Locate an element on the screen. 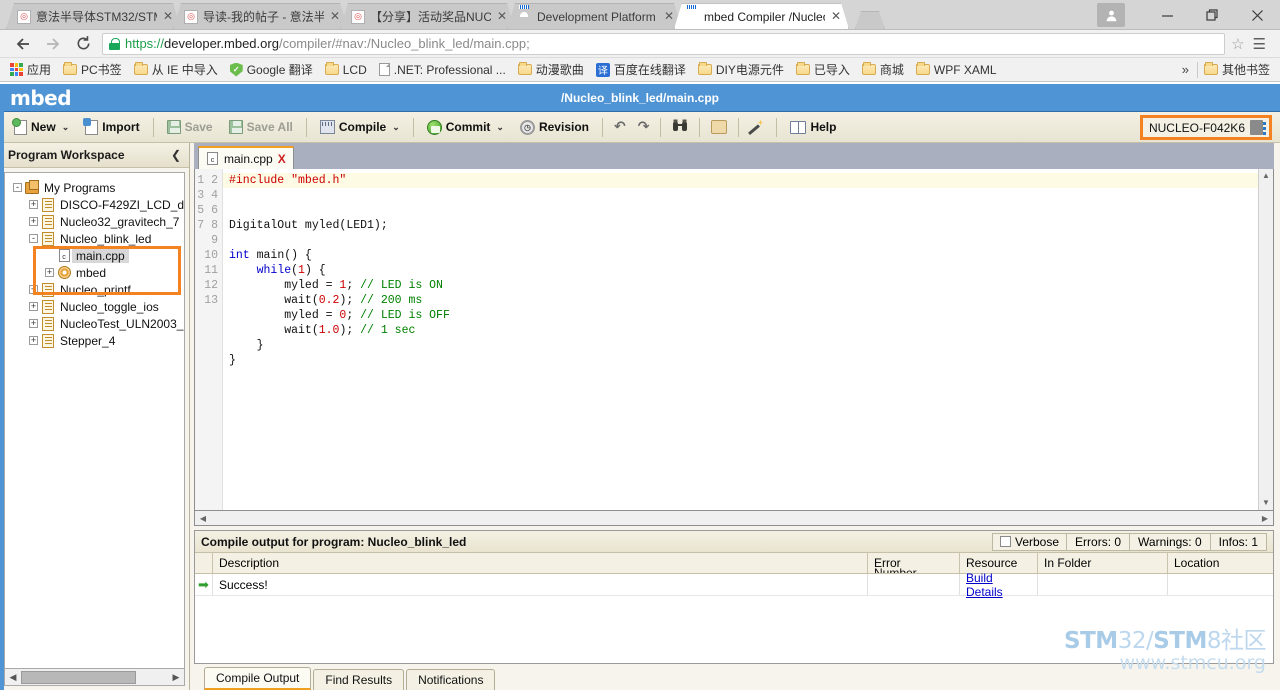 This screenshot has height=690, width=1280. scrollbar-track is located at coordinates (94, 677).